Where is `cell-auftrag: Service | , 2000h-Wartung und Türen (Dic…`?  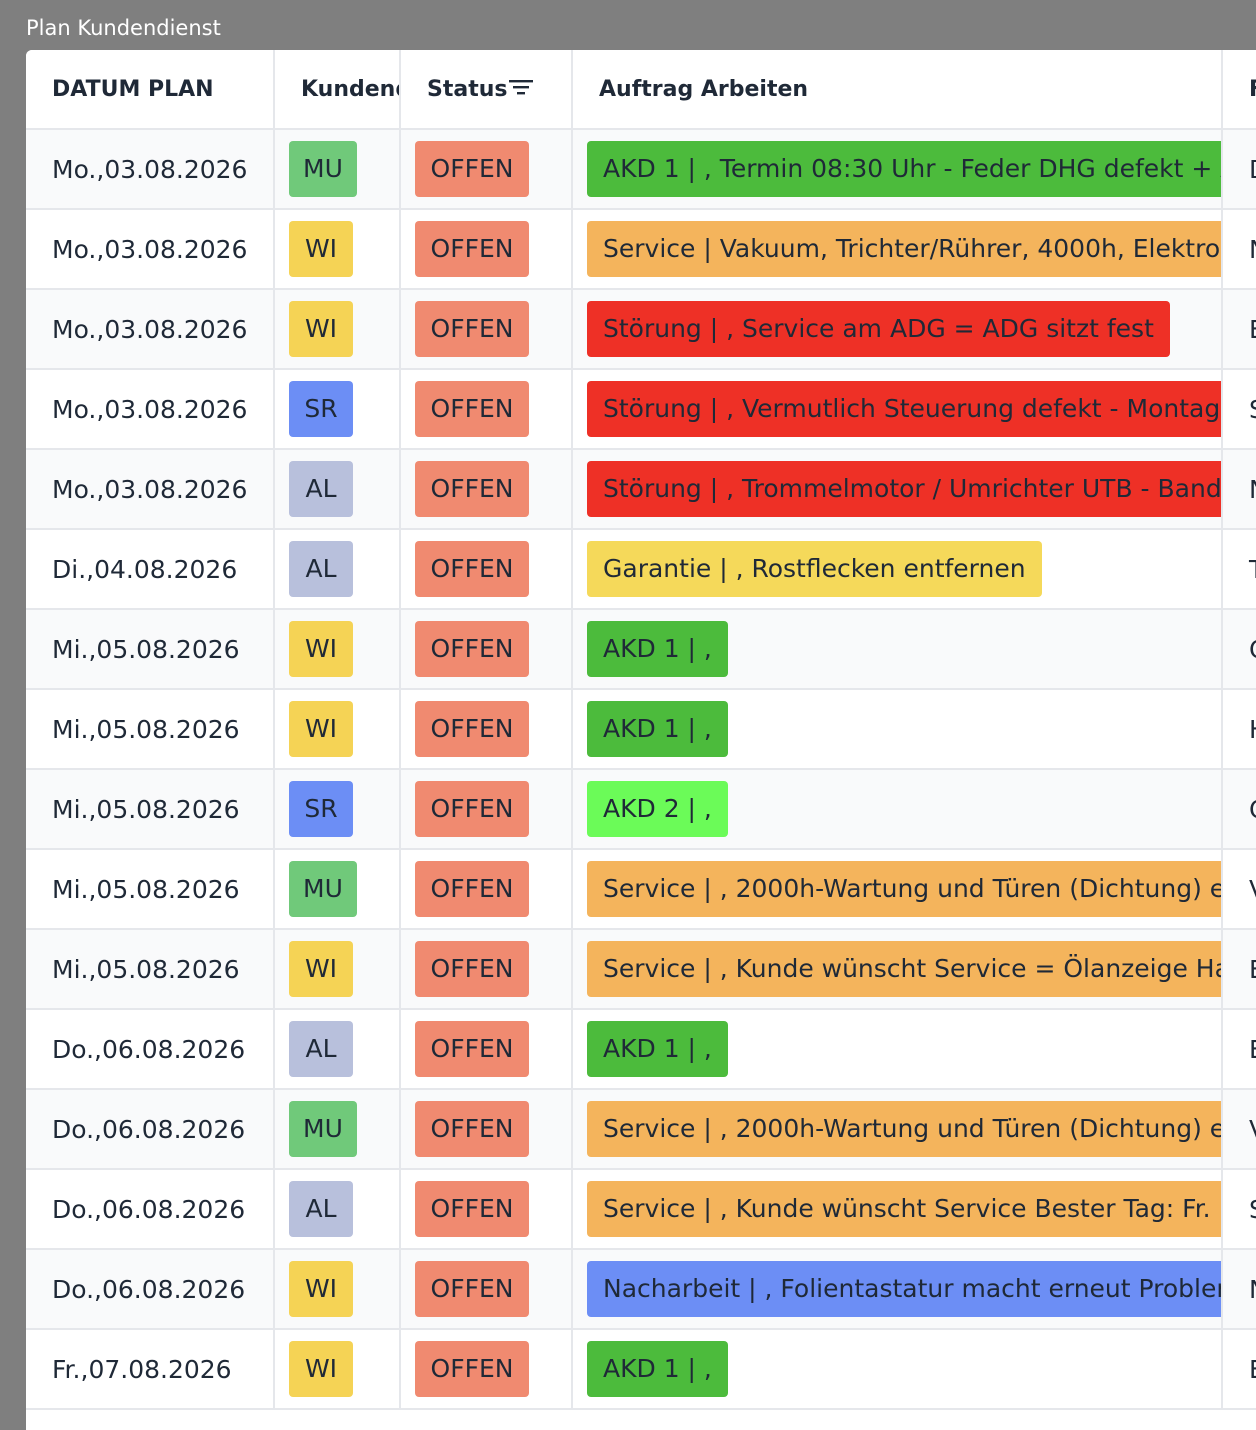 cell-auftrag: Service | , 2000h-Wartung und Türen (Dic… is located at coordinates (897, 889).